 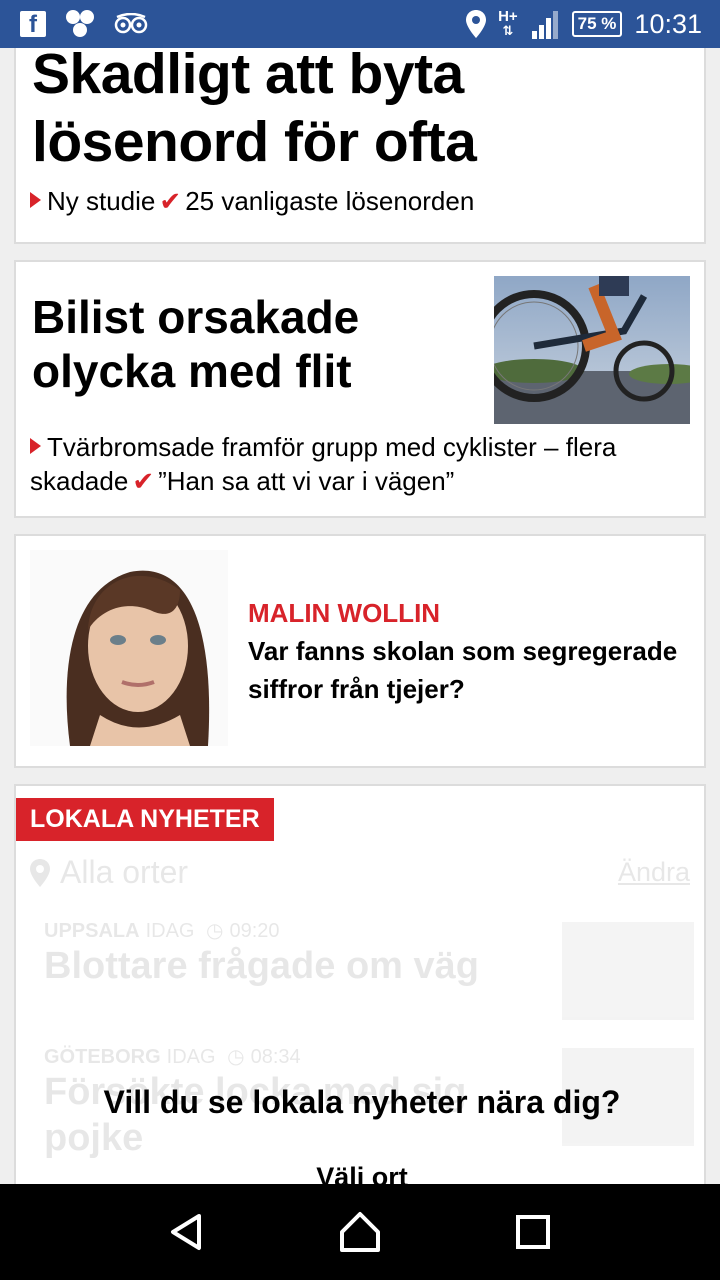 What do you see at coordinates (131, 23) in the screenshot?
I see `tripadvisor-icon` at bounding box center [131, 23].